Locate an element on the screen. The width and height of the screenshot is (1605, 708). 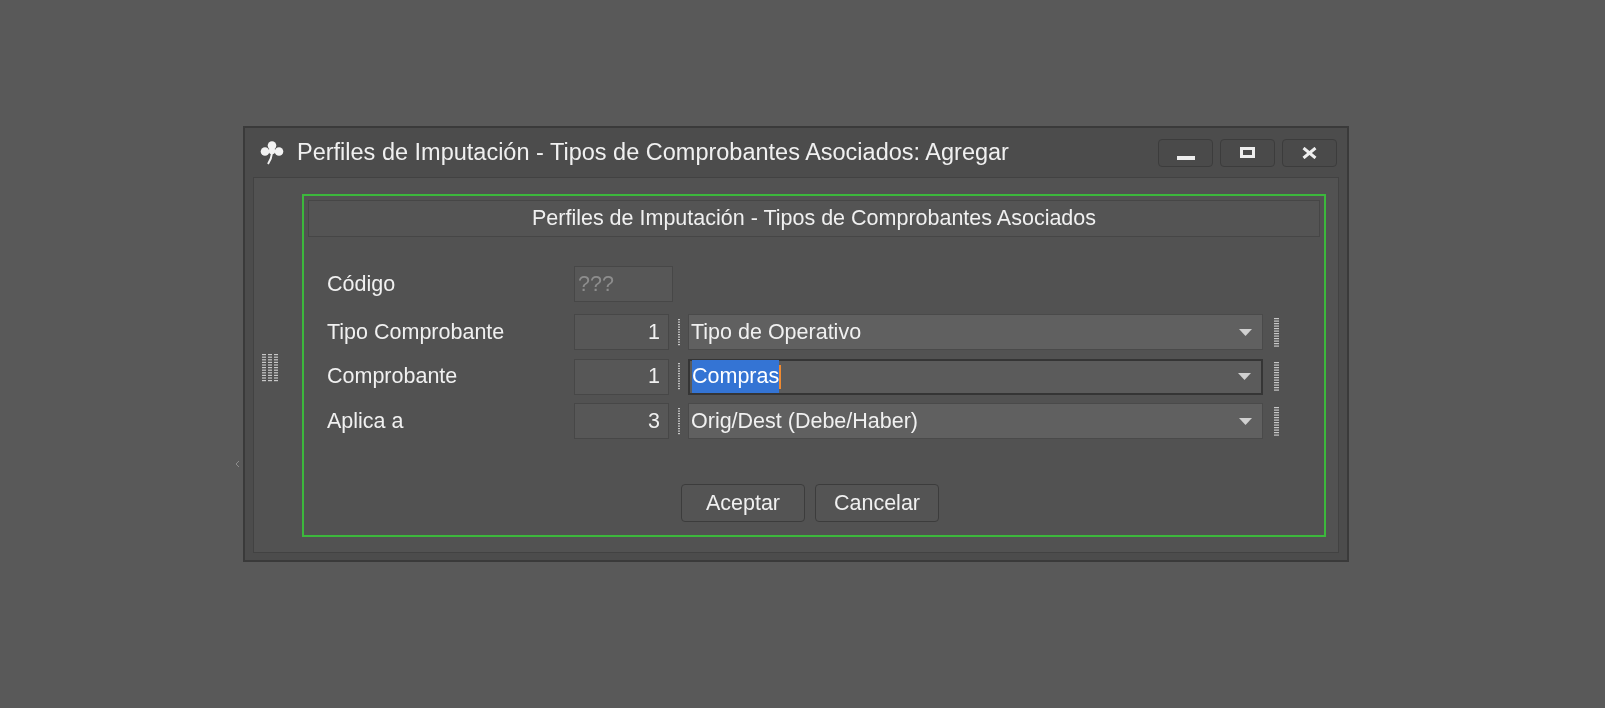
maximize-icon is located at coordinates (1247, 152).